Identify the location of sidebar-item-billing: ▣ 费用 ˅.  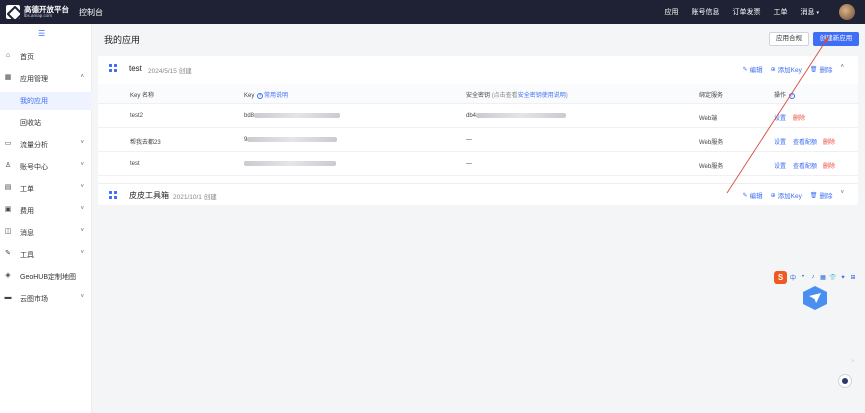
(46, 211).